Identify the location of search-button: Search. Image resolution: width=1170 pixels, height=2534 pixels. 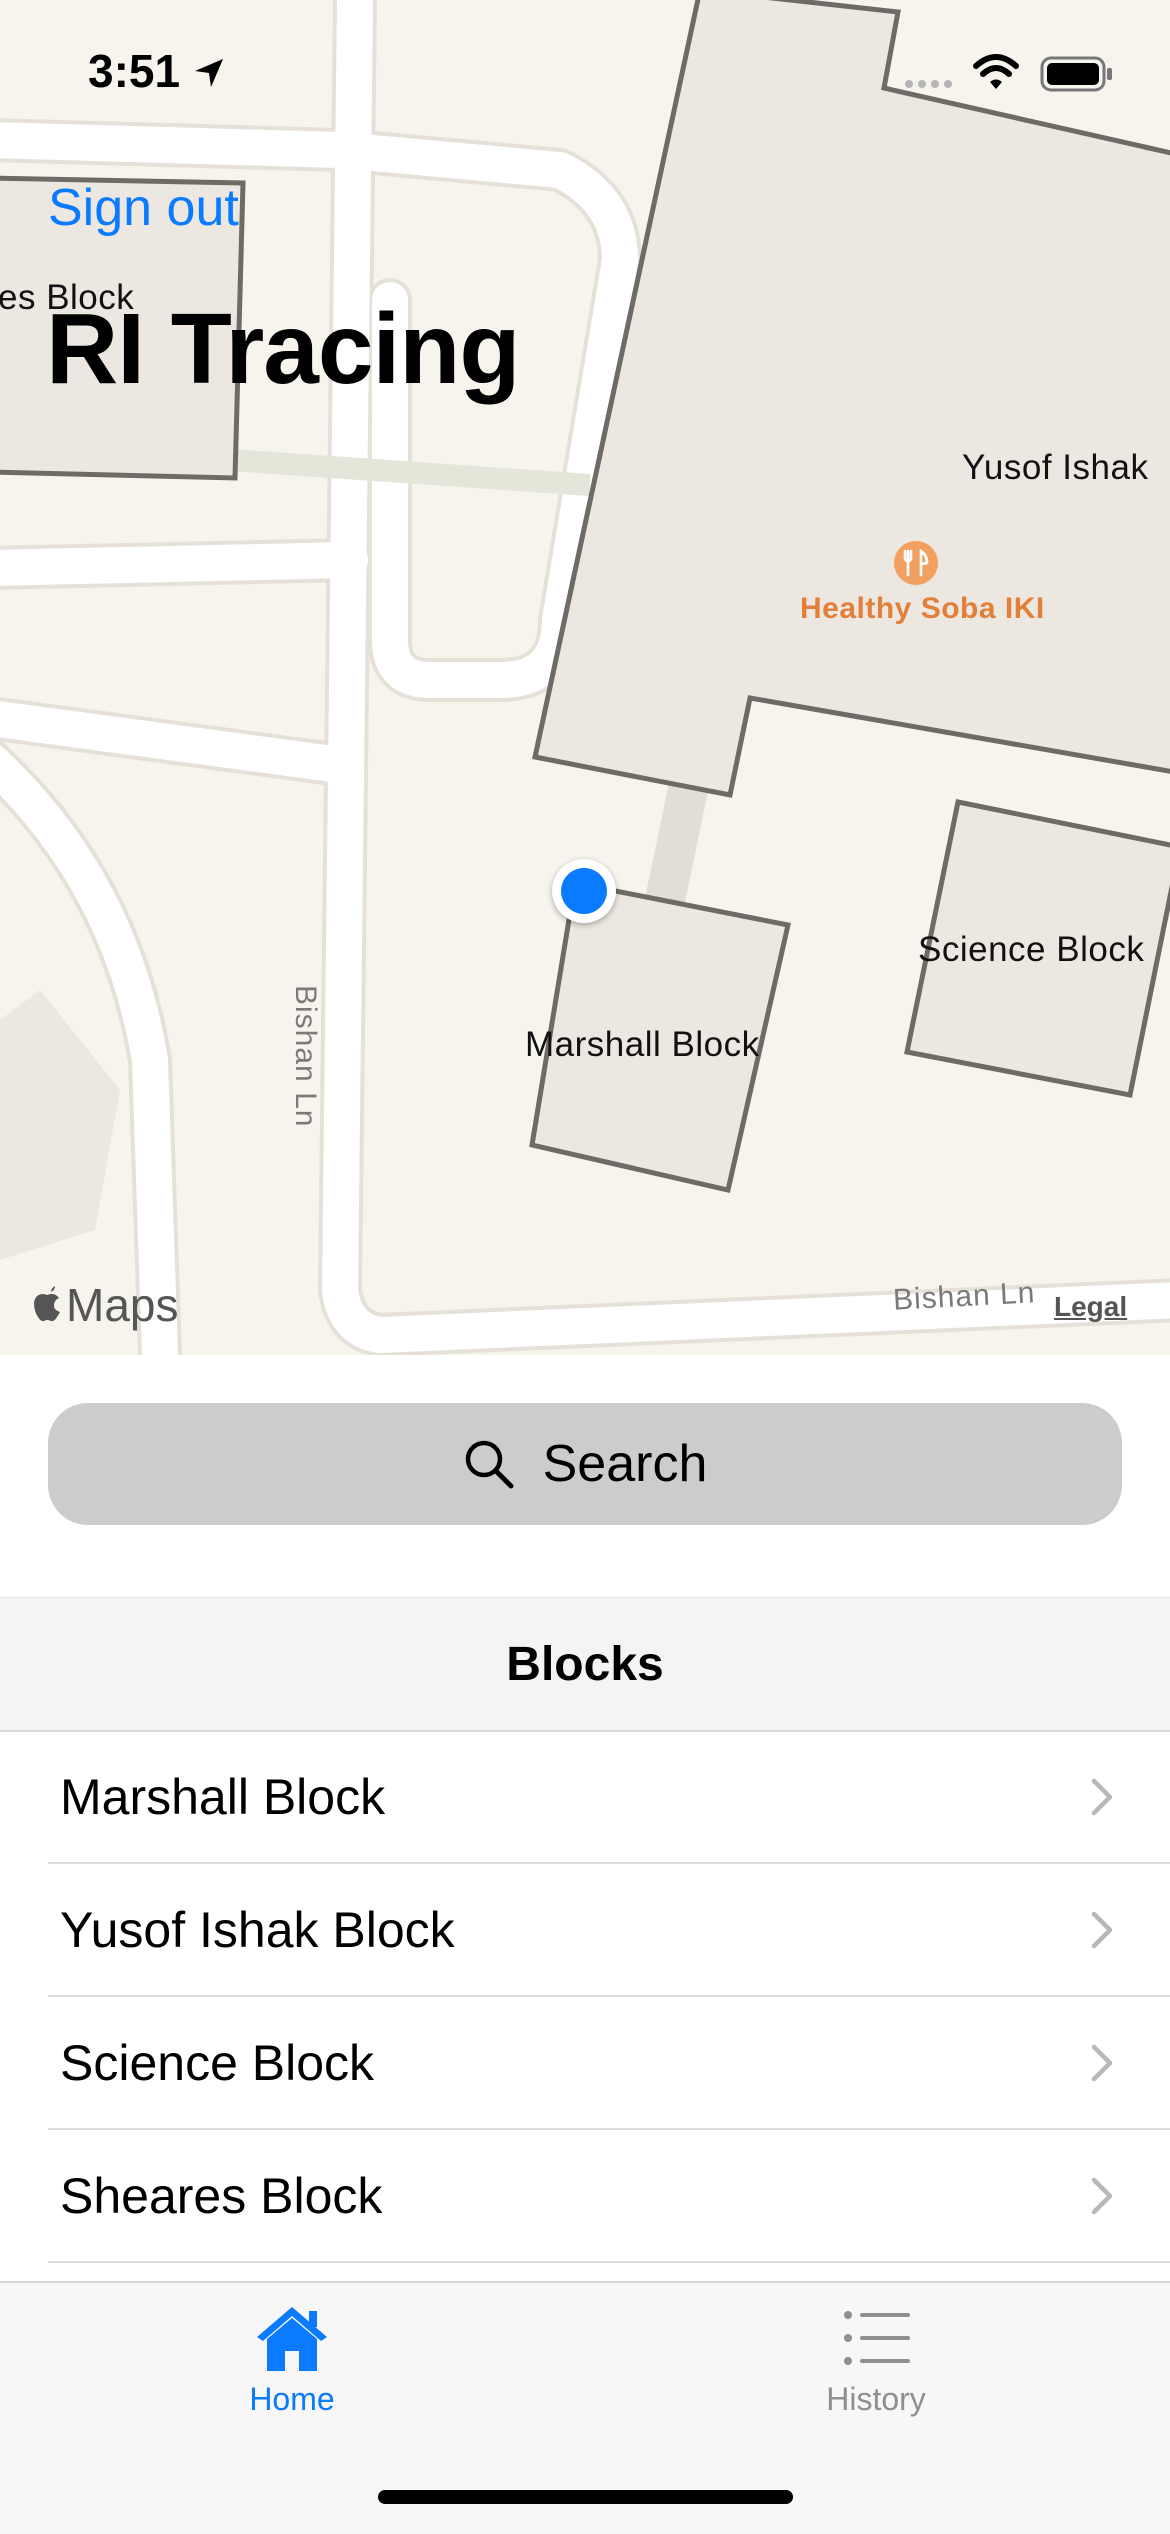
(585, 1464).